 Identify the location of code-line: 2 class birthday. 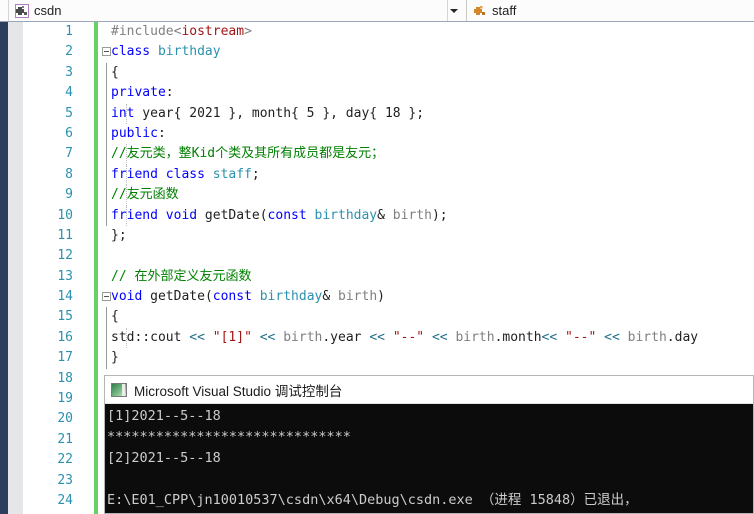
(388, 52).